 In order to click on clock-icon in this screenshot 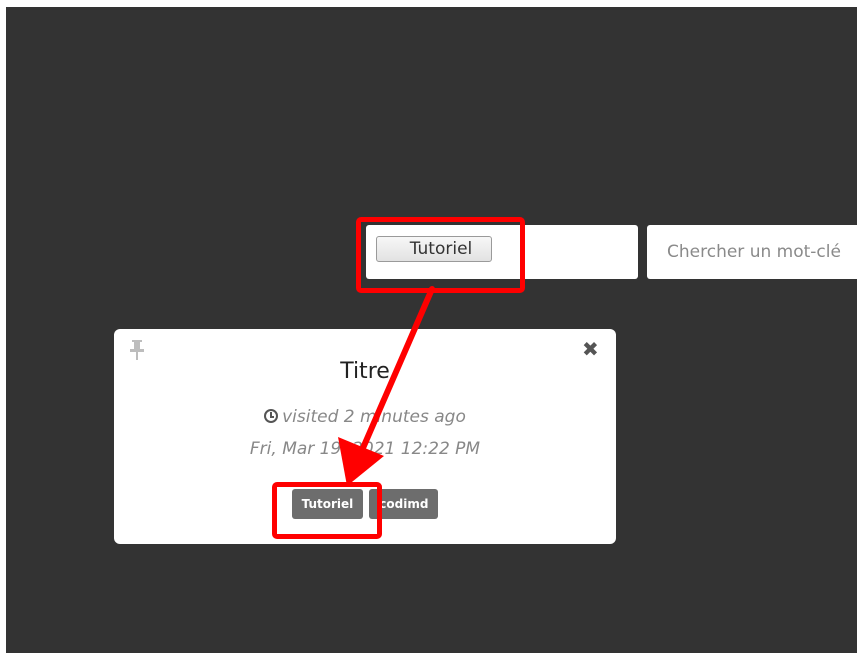, I will do `click(271, 416)`.